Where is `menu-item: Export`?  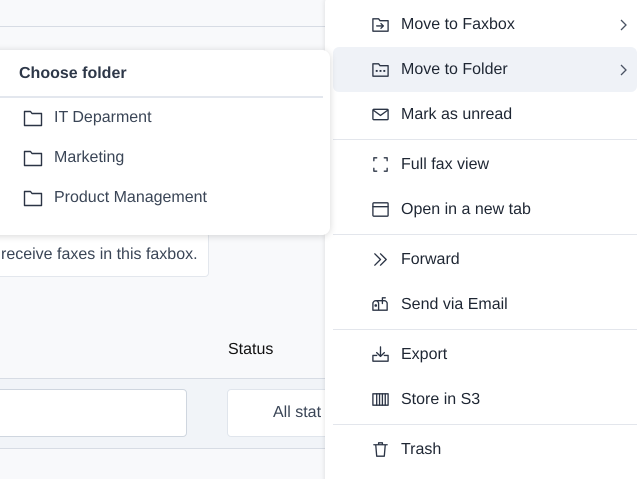
menu-item: Export is located at coordinates (485, 354).